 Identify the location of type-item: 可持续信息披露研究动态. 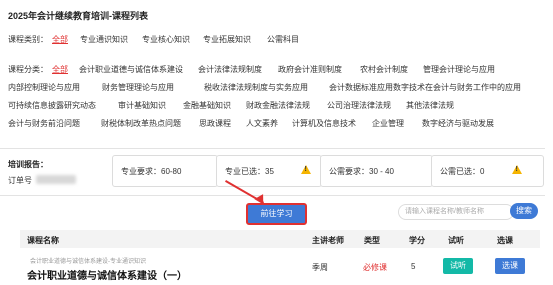
(52, 105).